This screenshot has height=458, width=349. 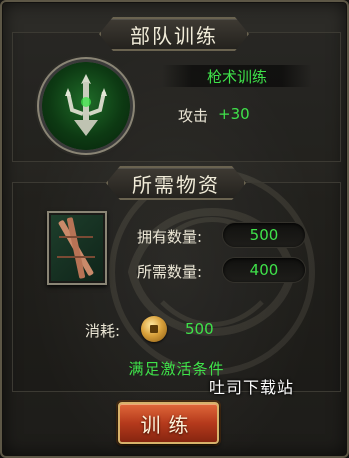 I want to click on materials-title: 所需物资, so click(x=176, y=183).